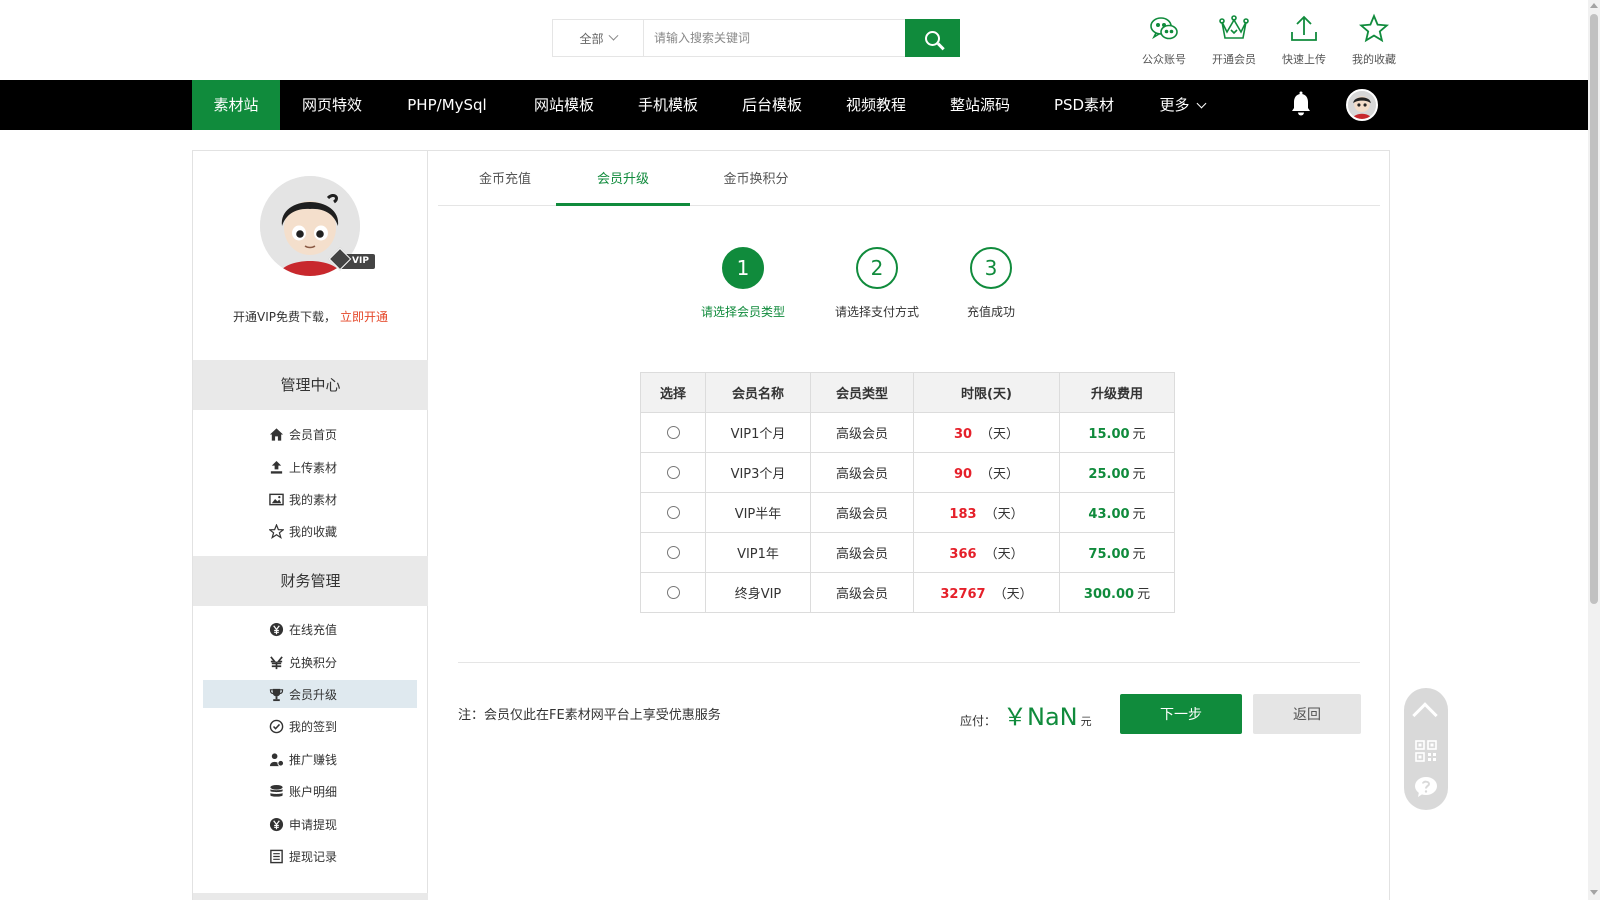 The height and width of the screenshot is (900, 1600). What do you see at coordinates (623, 178) in the screenshot?
I see `tab-member-upgrade: 会员升级` at bounding box center [623, 178].